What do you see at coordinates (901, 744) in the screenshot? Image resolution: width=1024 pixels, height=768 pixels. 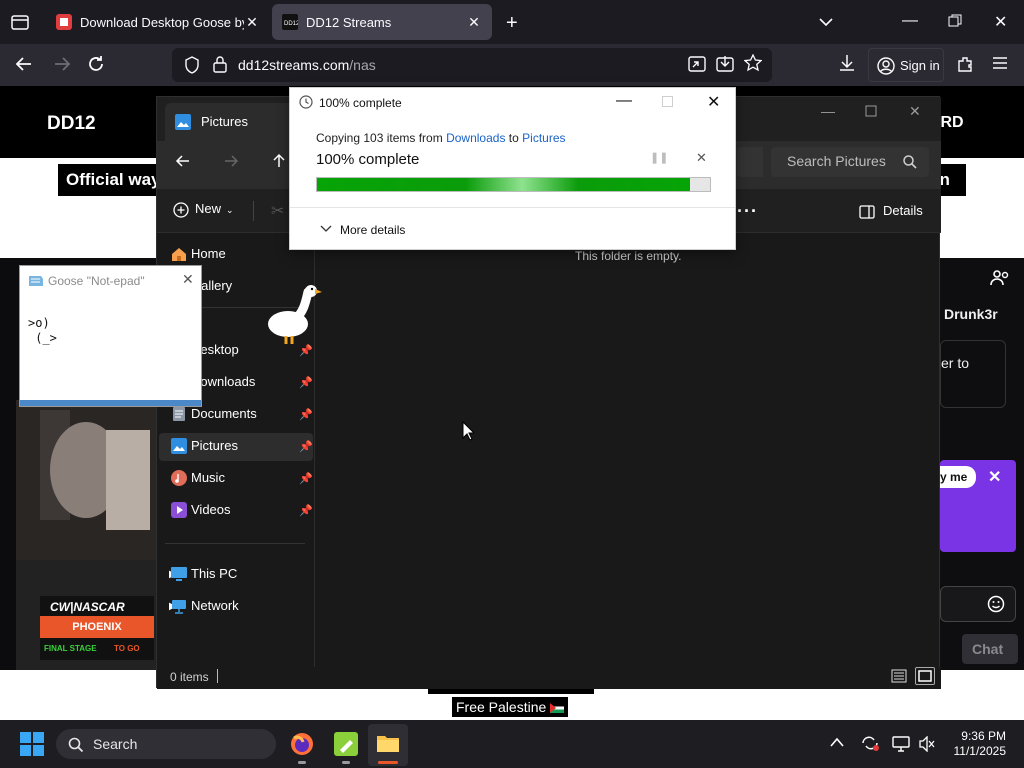 I see `network-status-icon` at bounding box center [901, 744].